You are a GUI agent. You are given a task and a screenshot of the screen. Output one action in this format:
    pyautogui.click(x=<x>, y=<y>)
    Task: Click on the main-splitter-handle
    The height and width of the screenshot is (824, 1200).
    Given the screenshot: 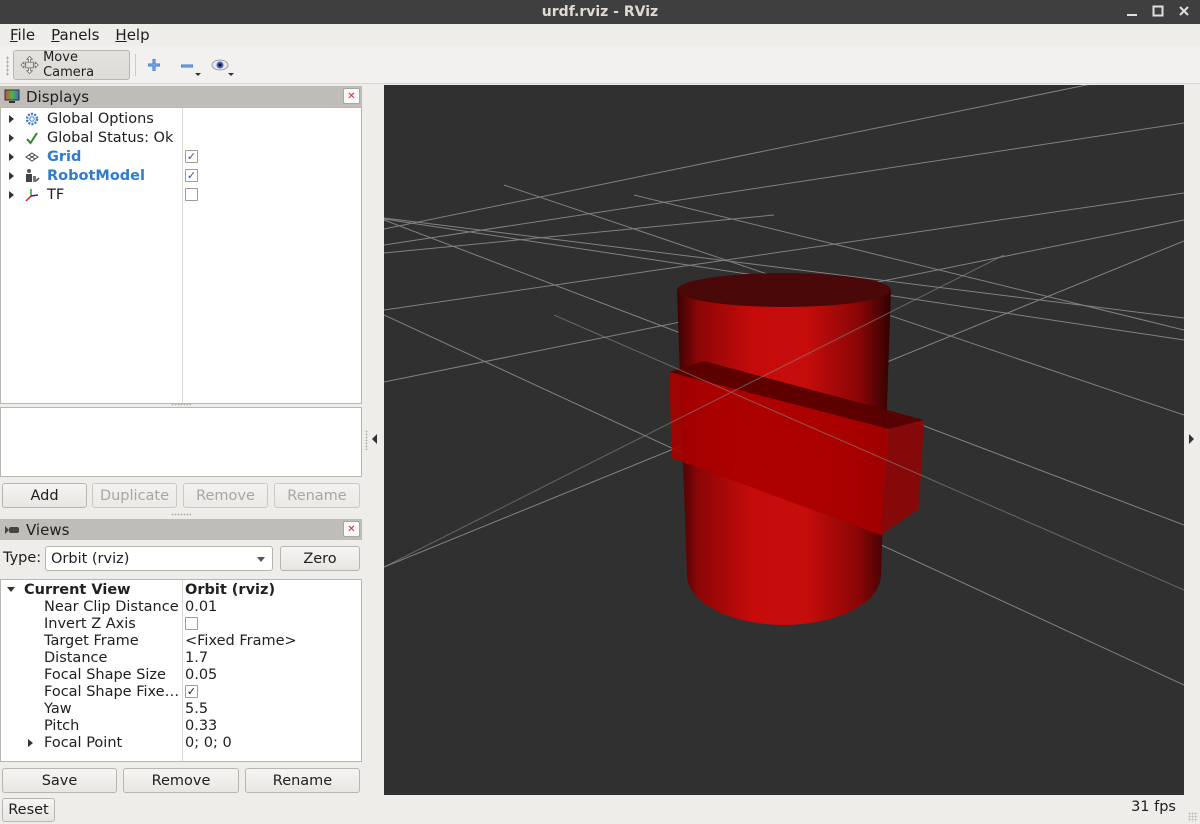 What is the action you would take?
    pyautogui.click(x=366, y=440)
    